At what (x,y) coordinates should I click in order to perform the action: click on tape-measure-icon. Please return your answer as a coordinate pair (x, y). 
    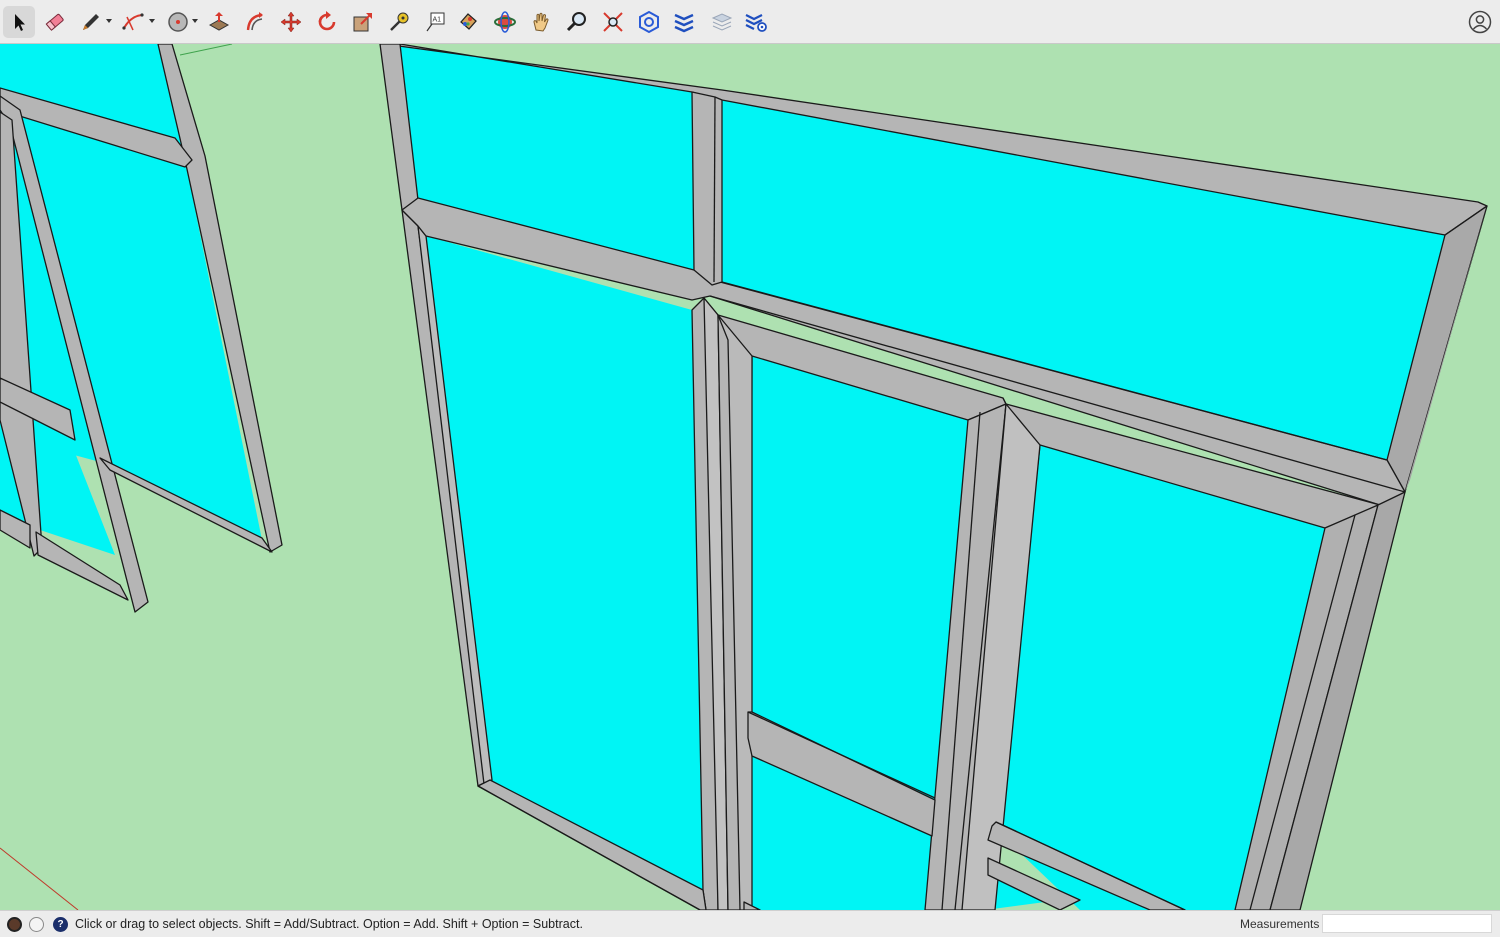
    Looking at the image, I should click on (399, 21).